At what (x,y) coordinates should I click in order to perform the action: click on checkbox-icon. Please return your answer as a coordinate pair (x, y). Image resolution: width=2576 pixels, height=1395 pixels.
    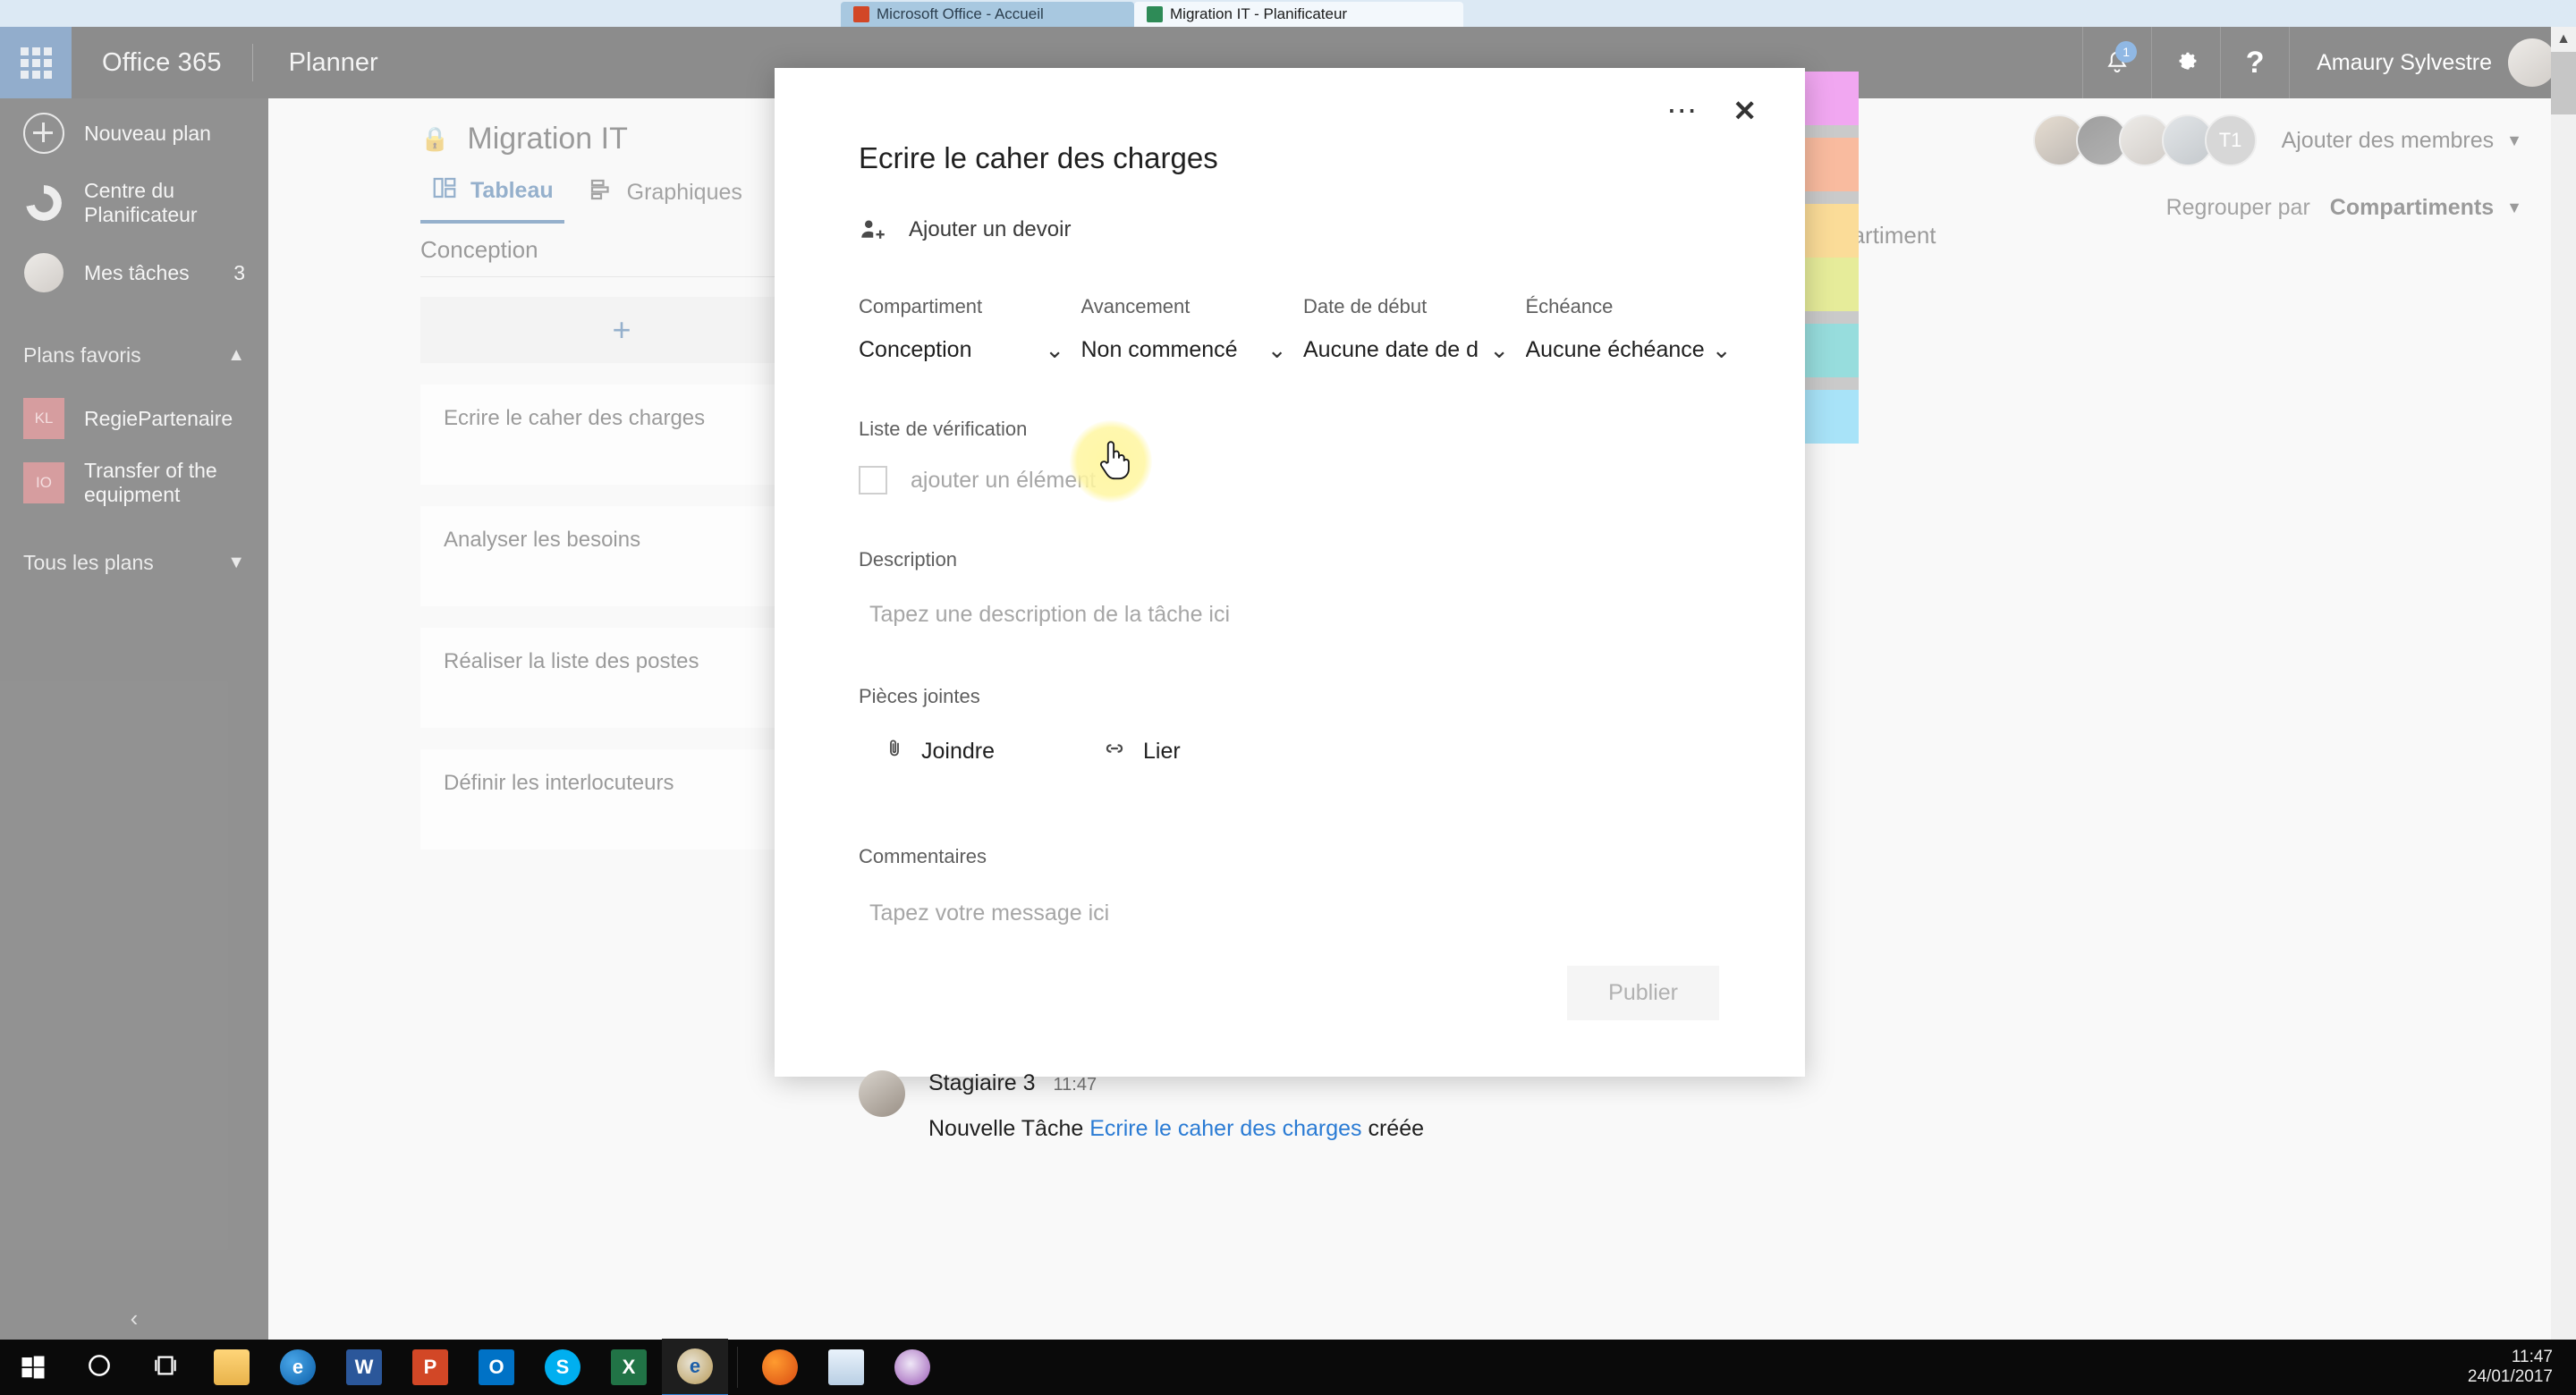
    Looking at the image, I should click on (873, 480).